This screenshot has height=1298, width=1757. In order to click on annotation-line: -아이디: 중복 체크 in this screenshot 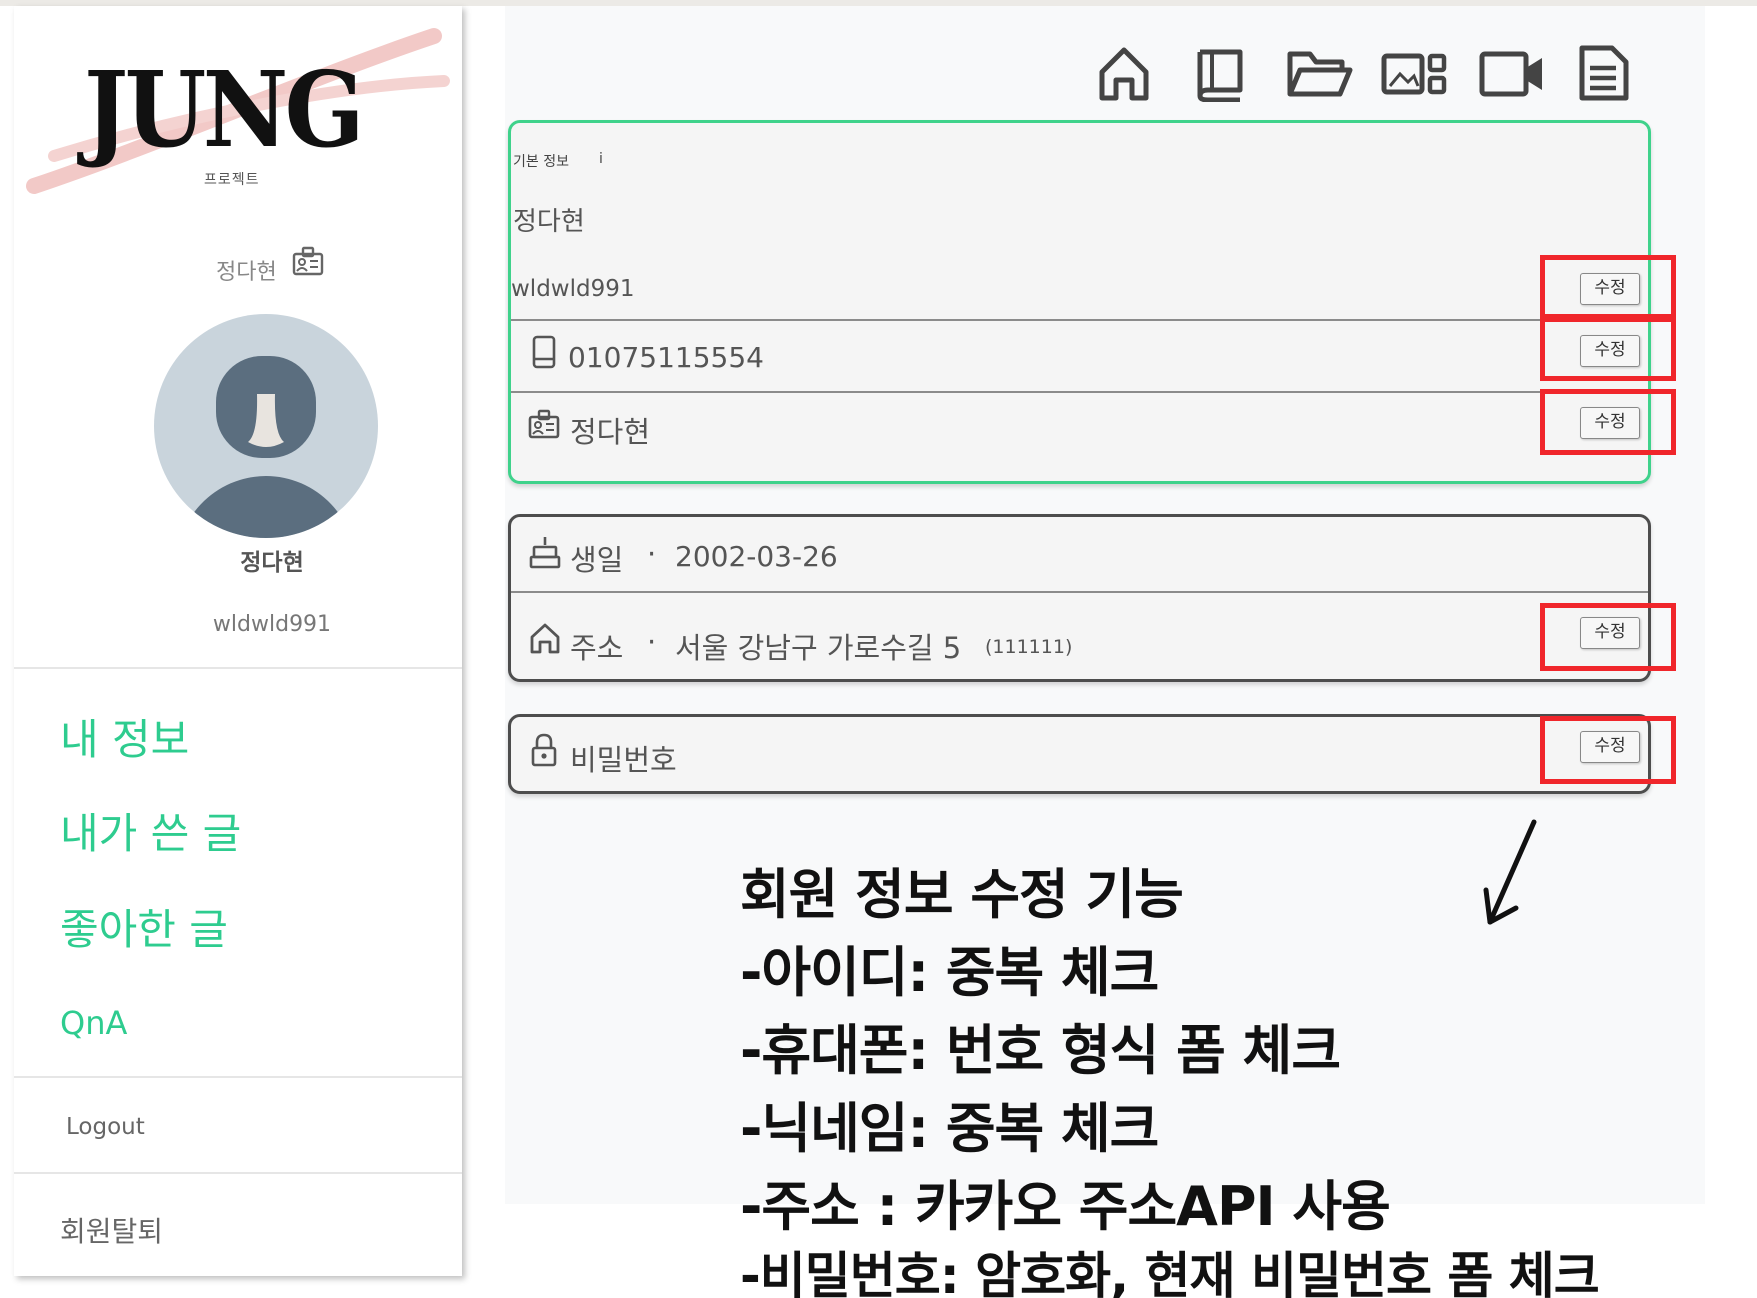, I will do `click(949, 972)`.